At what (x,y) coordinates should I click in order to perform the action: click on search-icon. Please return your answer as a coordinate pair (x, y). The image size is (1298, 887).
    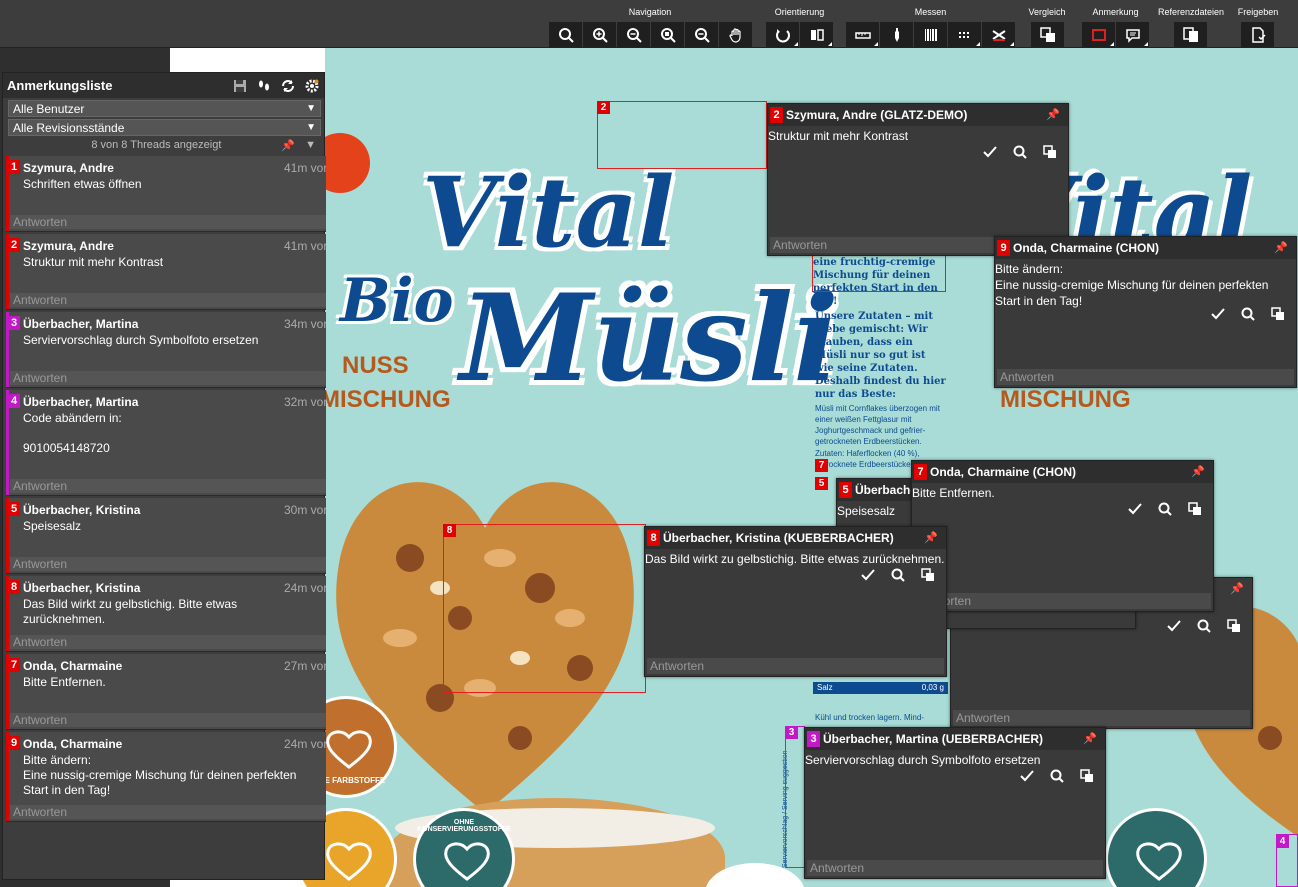
    Looking at the image, I should click on (565, 34).